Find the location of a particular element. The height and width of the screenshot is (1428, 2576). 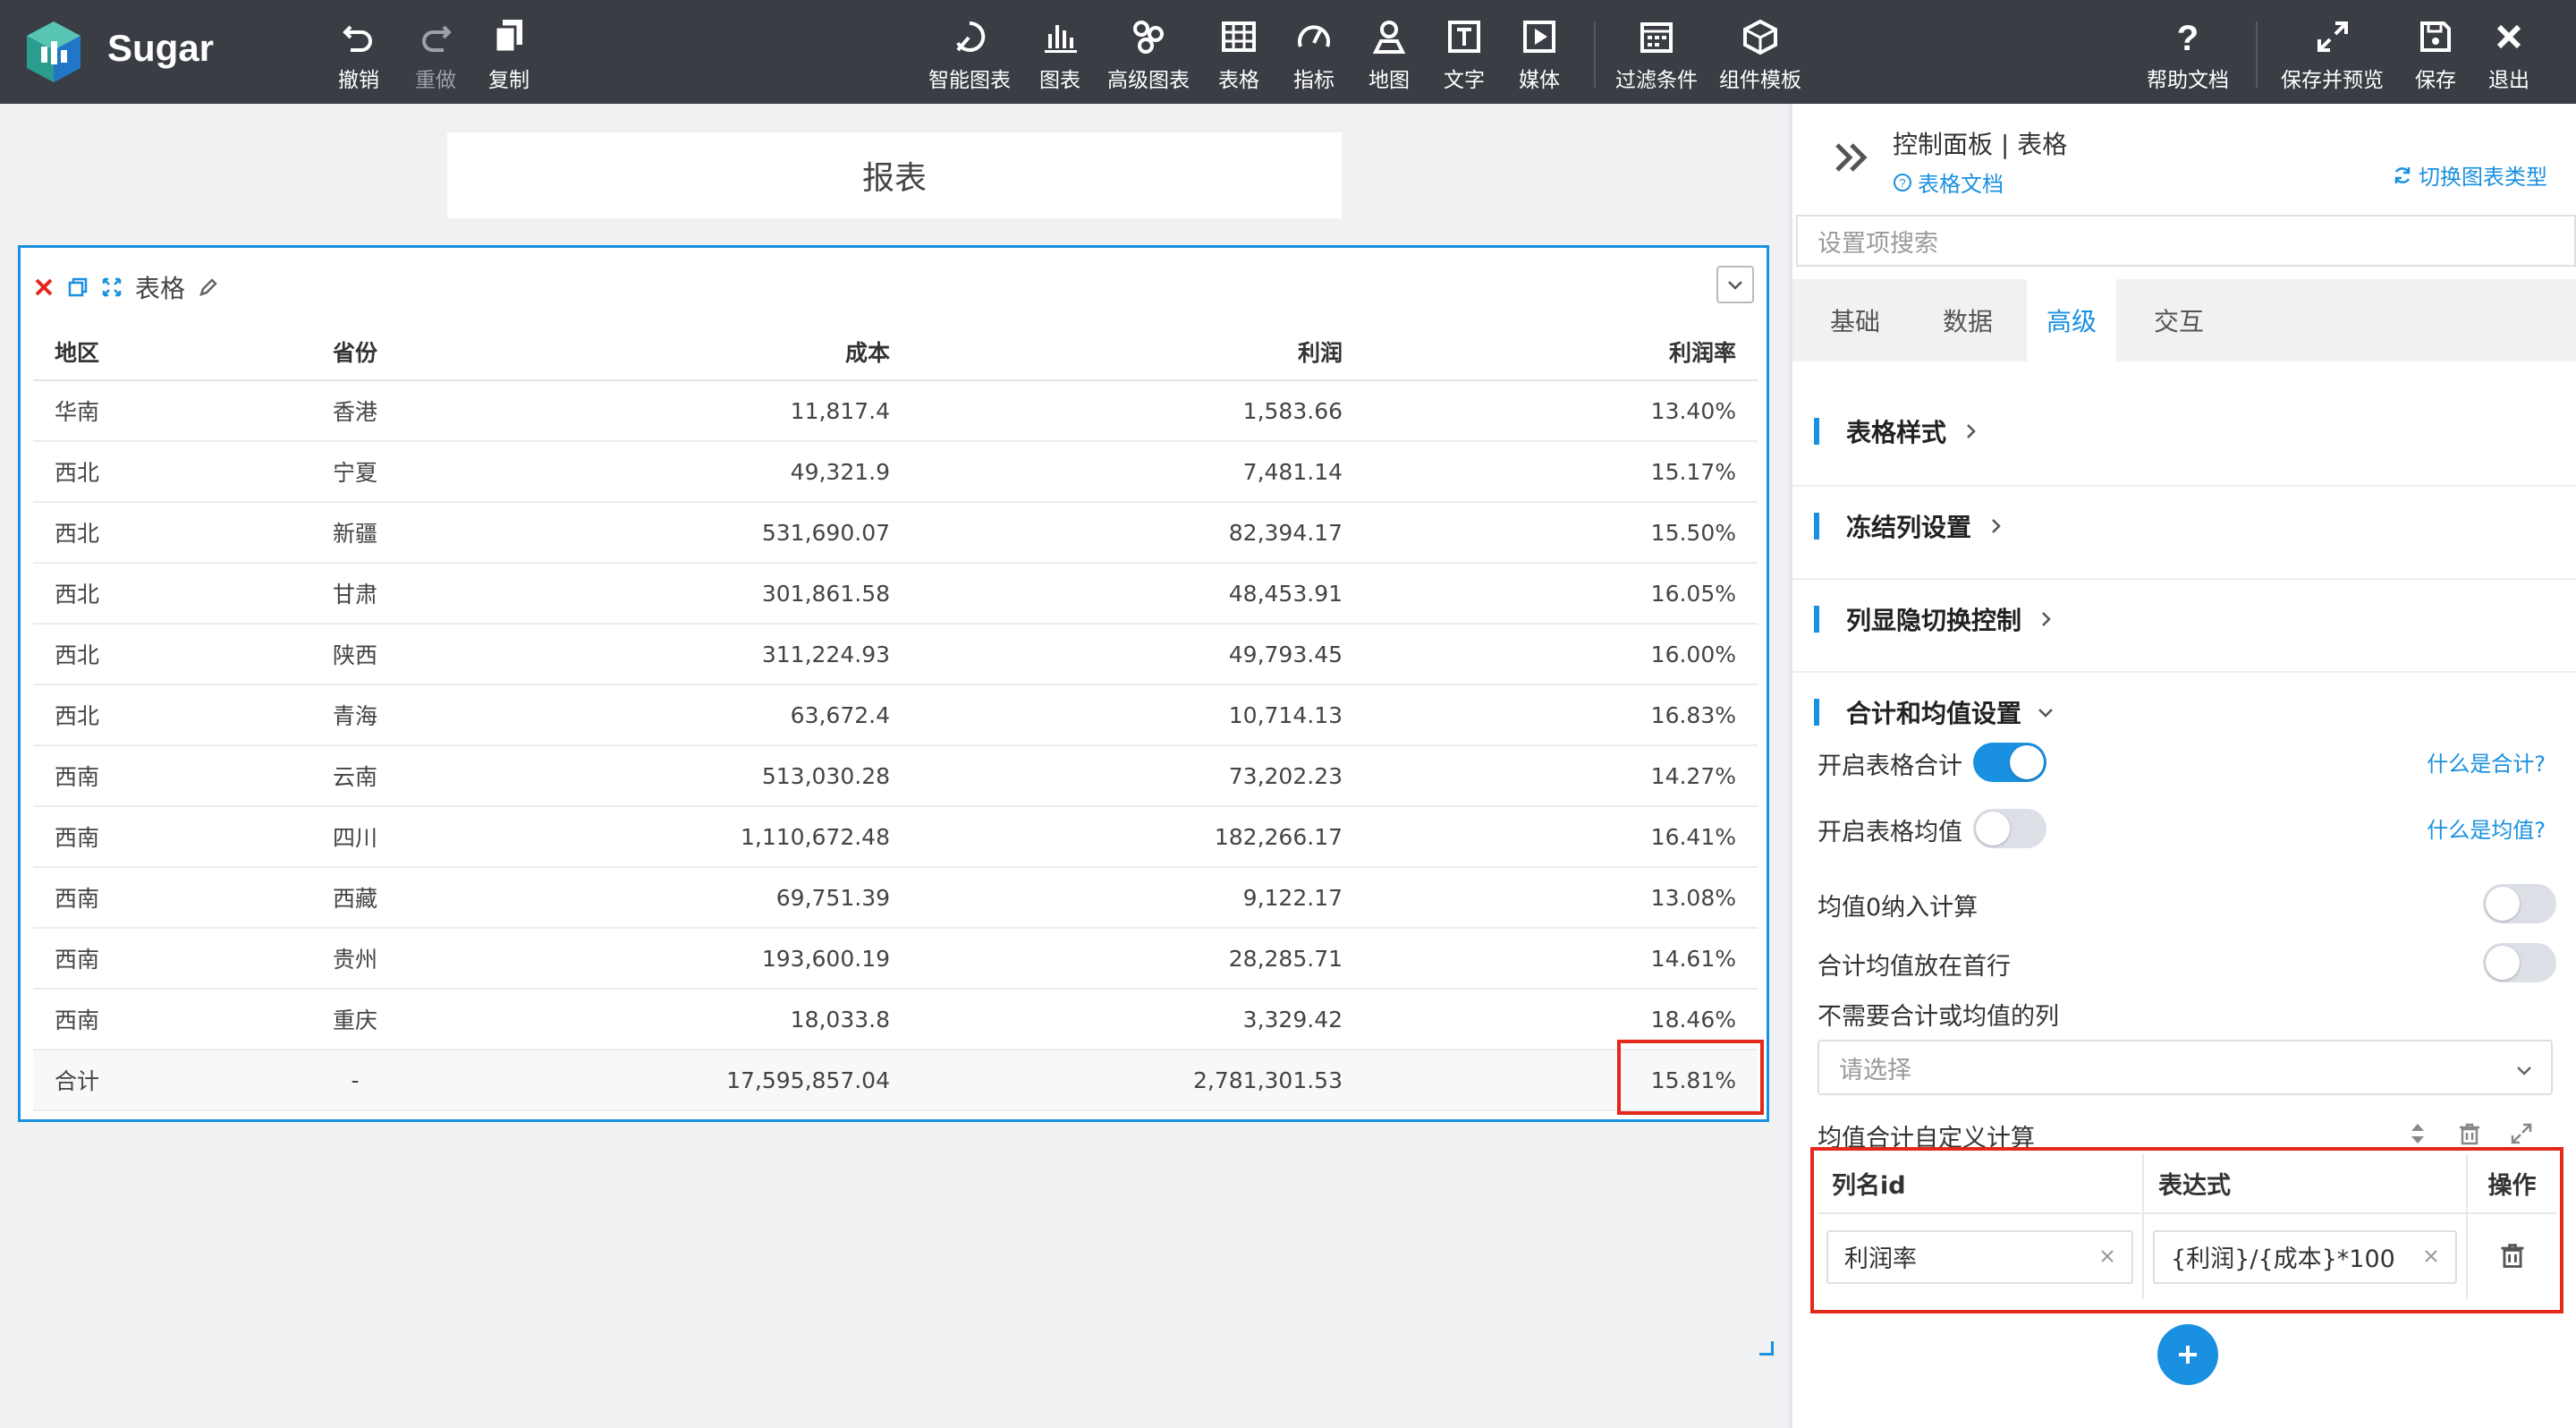

exclude-columns-label: 不需要合计或均值的列 is located at coordinates (1938, 1017).